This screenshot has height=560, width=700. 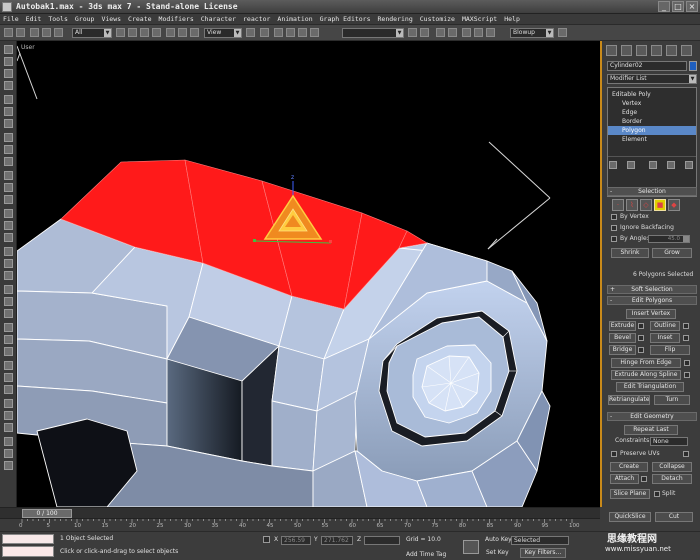 What do you see at coordinates (58, 19) in the screenshot?
I see `menu-tools: Tools` at bounding box center [58, 19].